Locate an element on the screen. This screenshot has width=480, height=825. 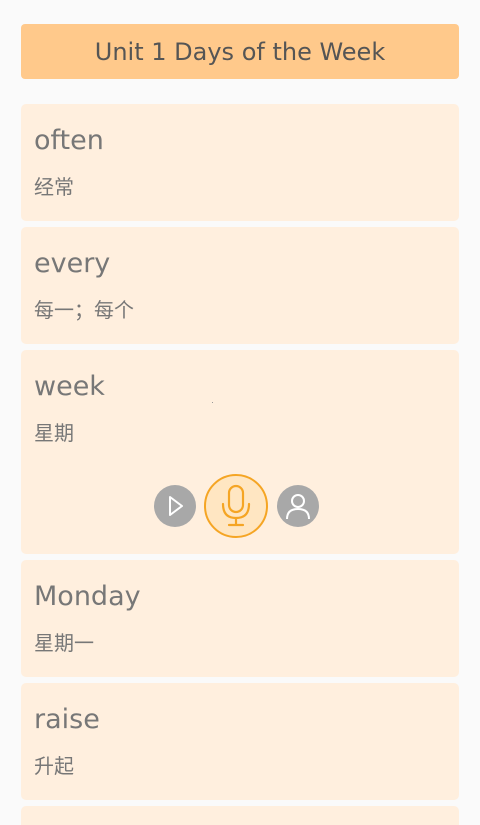
word-text: Monday is located at coordinates (87, 596).